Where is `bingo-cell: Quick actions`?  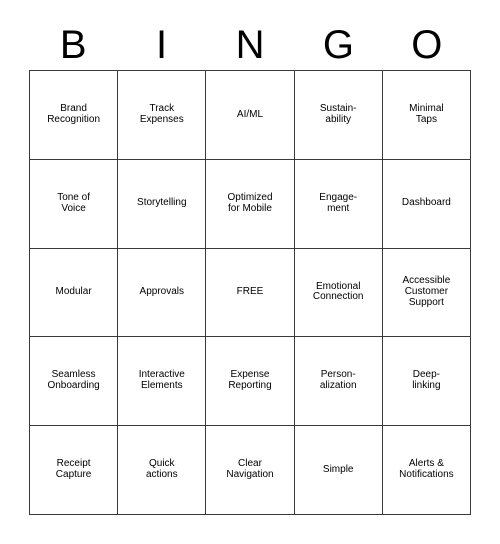
bingo-cell: Quick actions is located at coordinates (162, 470).